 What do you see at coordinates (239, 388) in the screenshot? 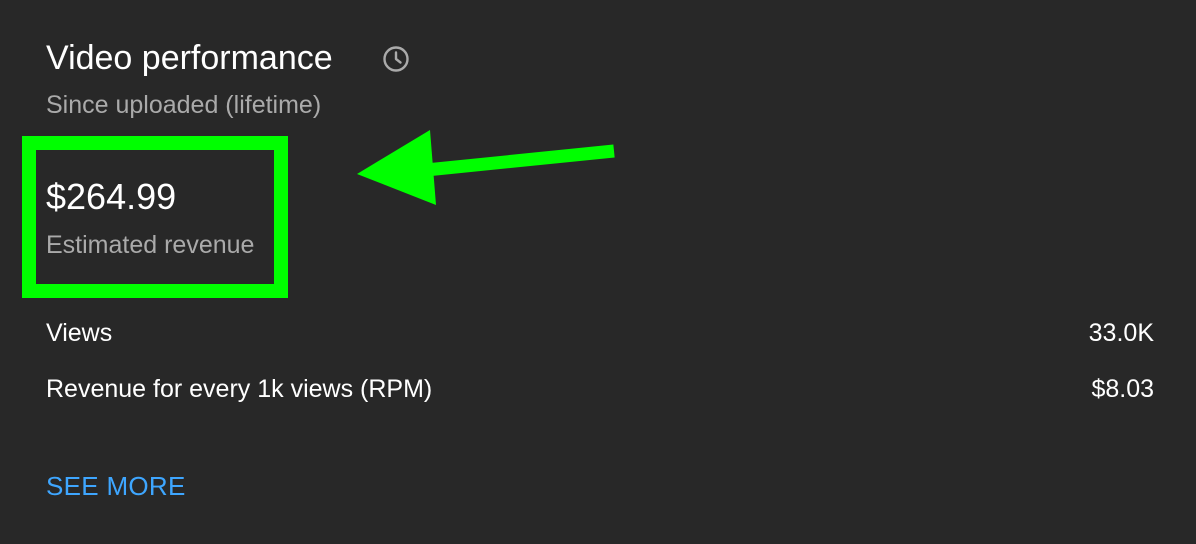
I see `metric-label: Revenue for every 1k views (RPM)` at bounding box center [239, 388].